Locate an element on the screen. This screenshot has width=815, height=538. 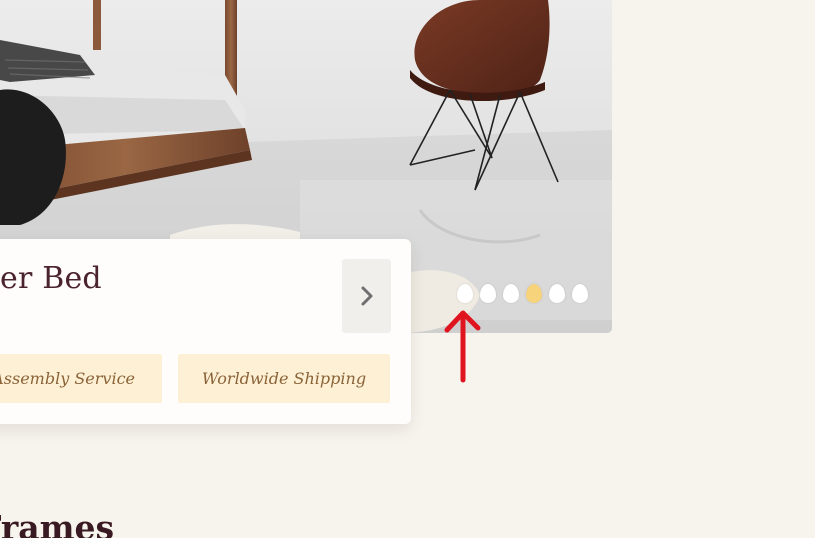
section-heading: Frames is located at coordinates (57, 523).